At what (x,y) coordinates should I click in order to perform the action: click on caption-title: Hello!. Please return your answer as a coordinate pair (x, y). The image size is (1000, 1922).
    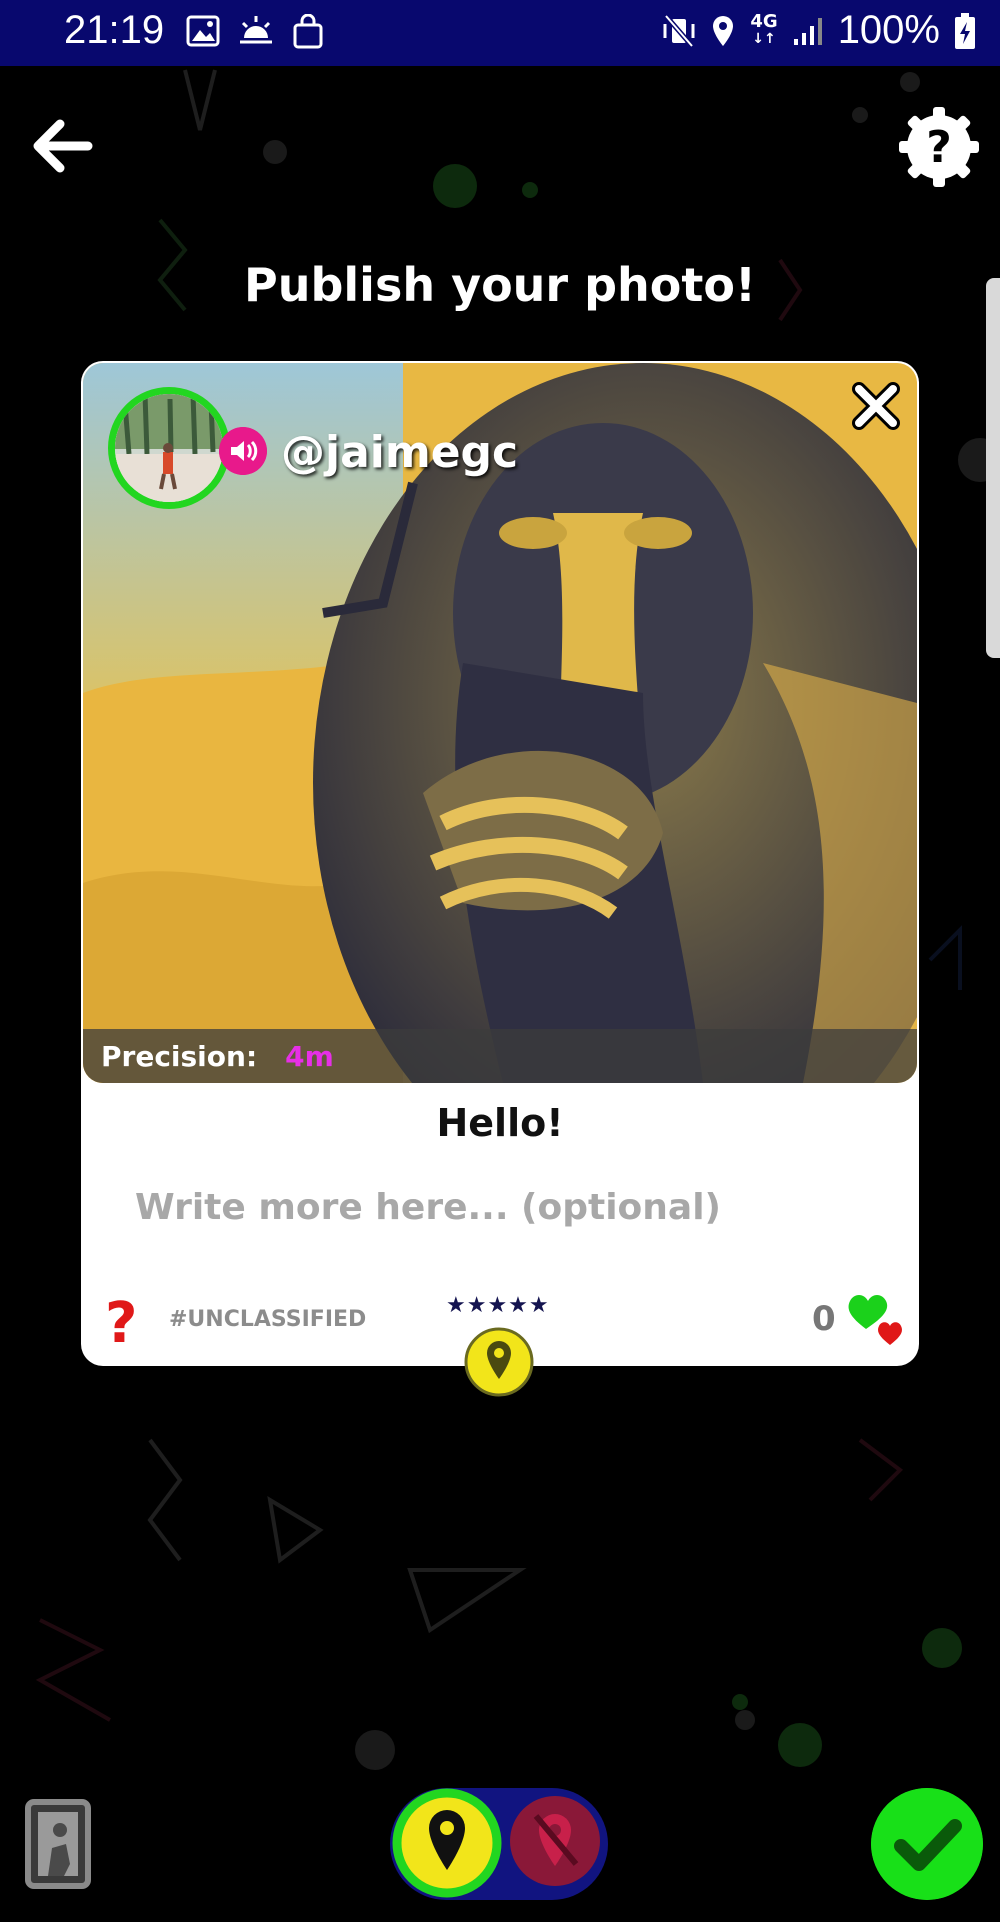
    Looking at the image, I should click on (500, 1123).